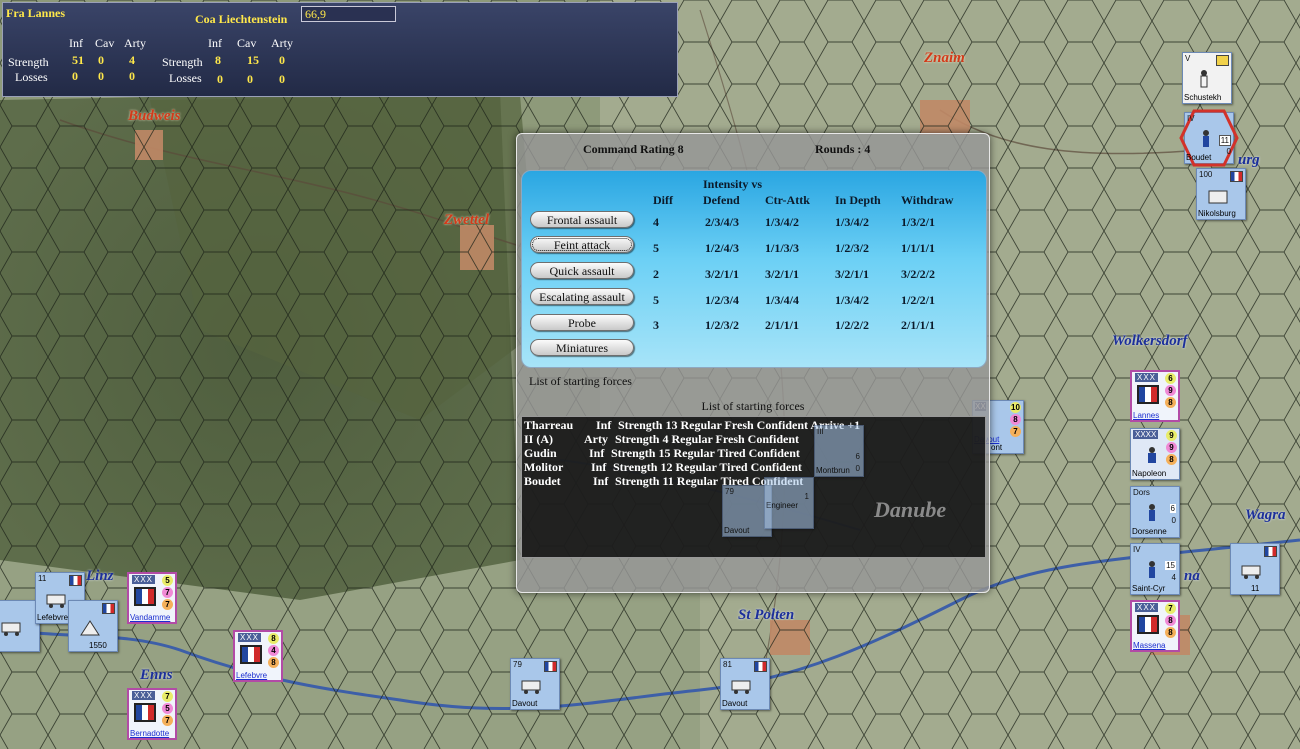 The image size is (1300, 749). I want to click on starting-forces-title: List of starting forces, so click(753, 406).